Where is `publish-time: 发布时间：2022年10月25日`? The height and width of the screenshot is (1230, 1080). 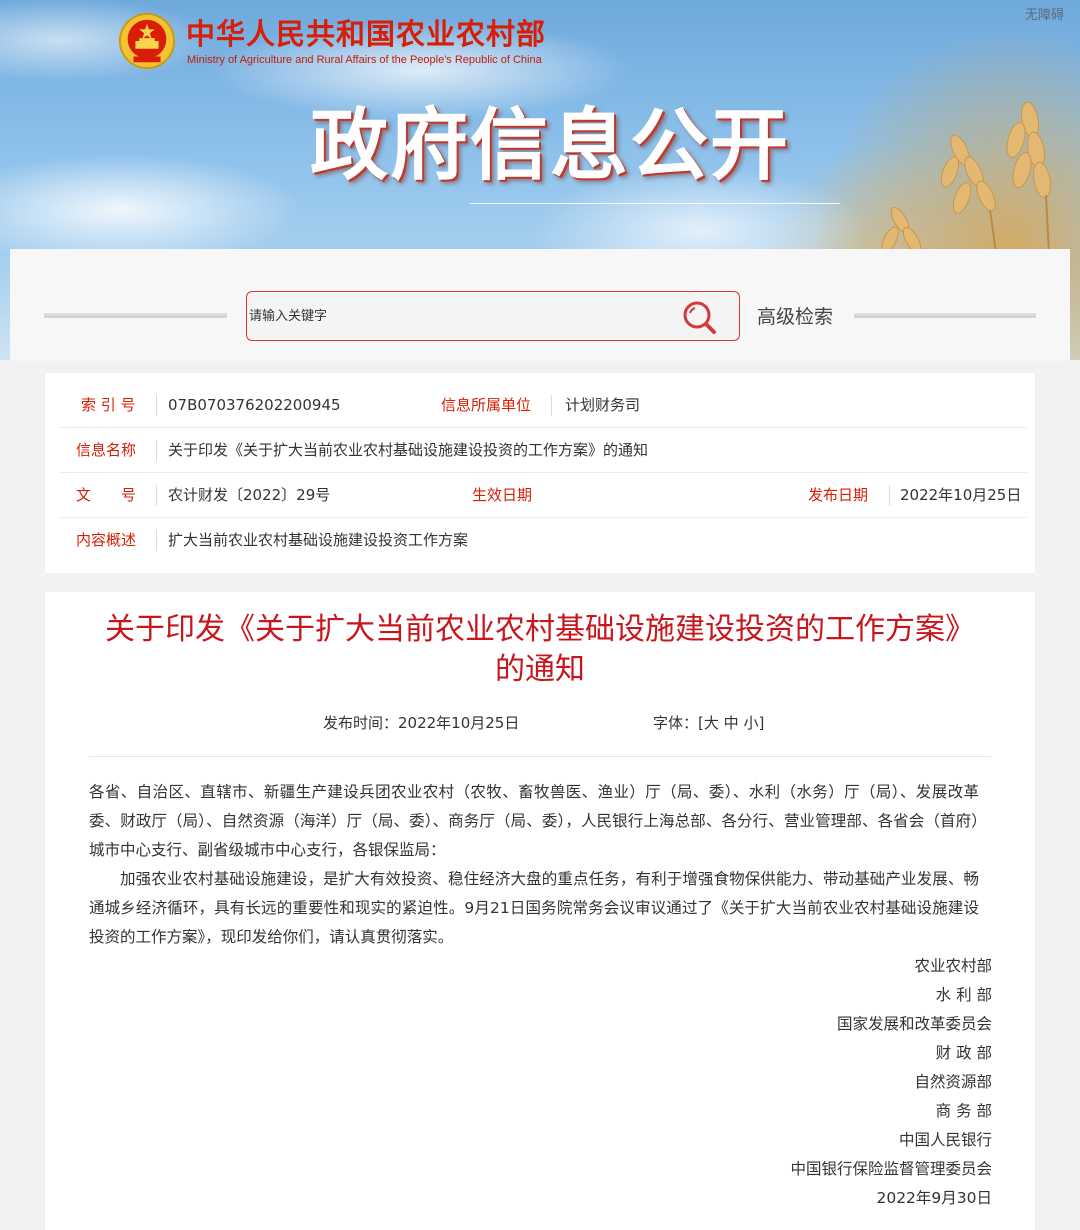
publish-time: 发布时间：2022年10月25日 is located at coordinates (421, 723).